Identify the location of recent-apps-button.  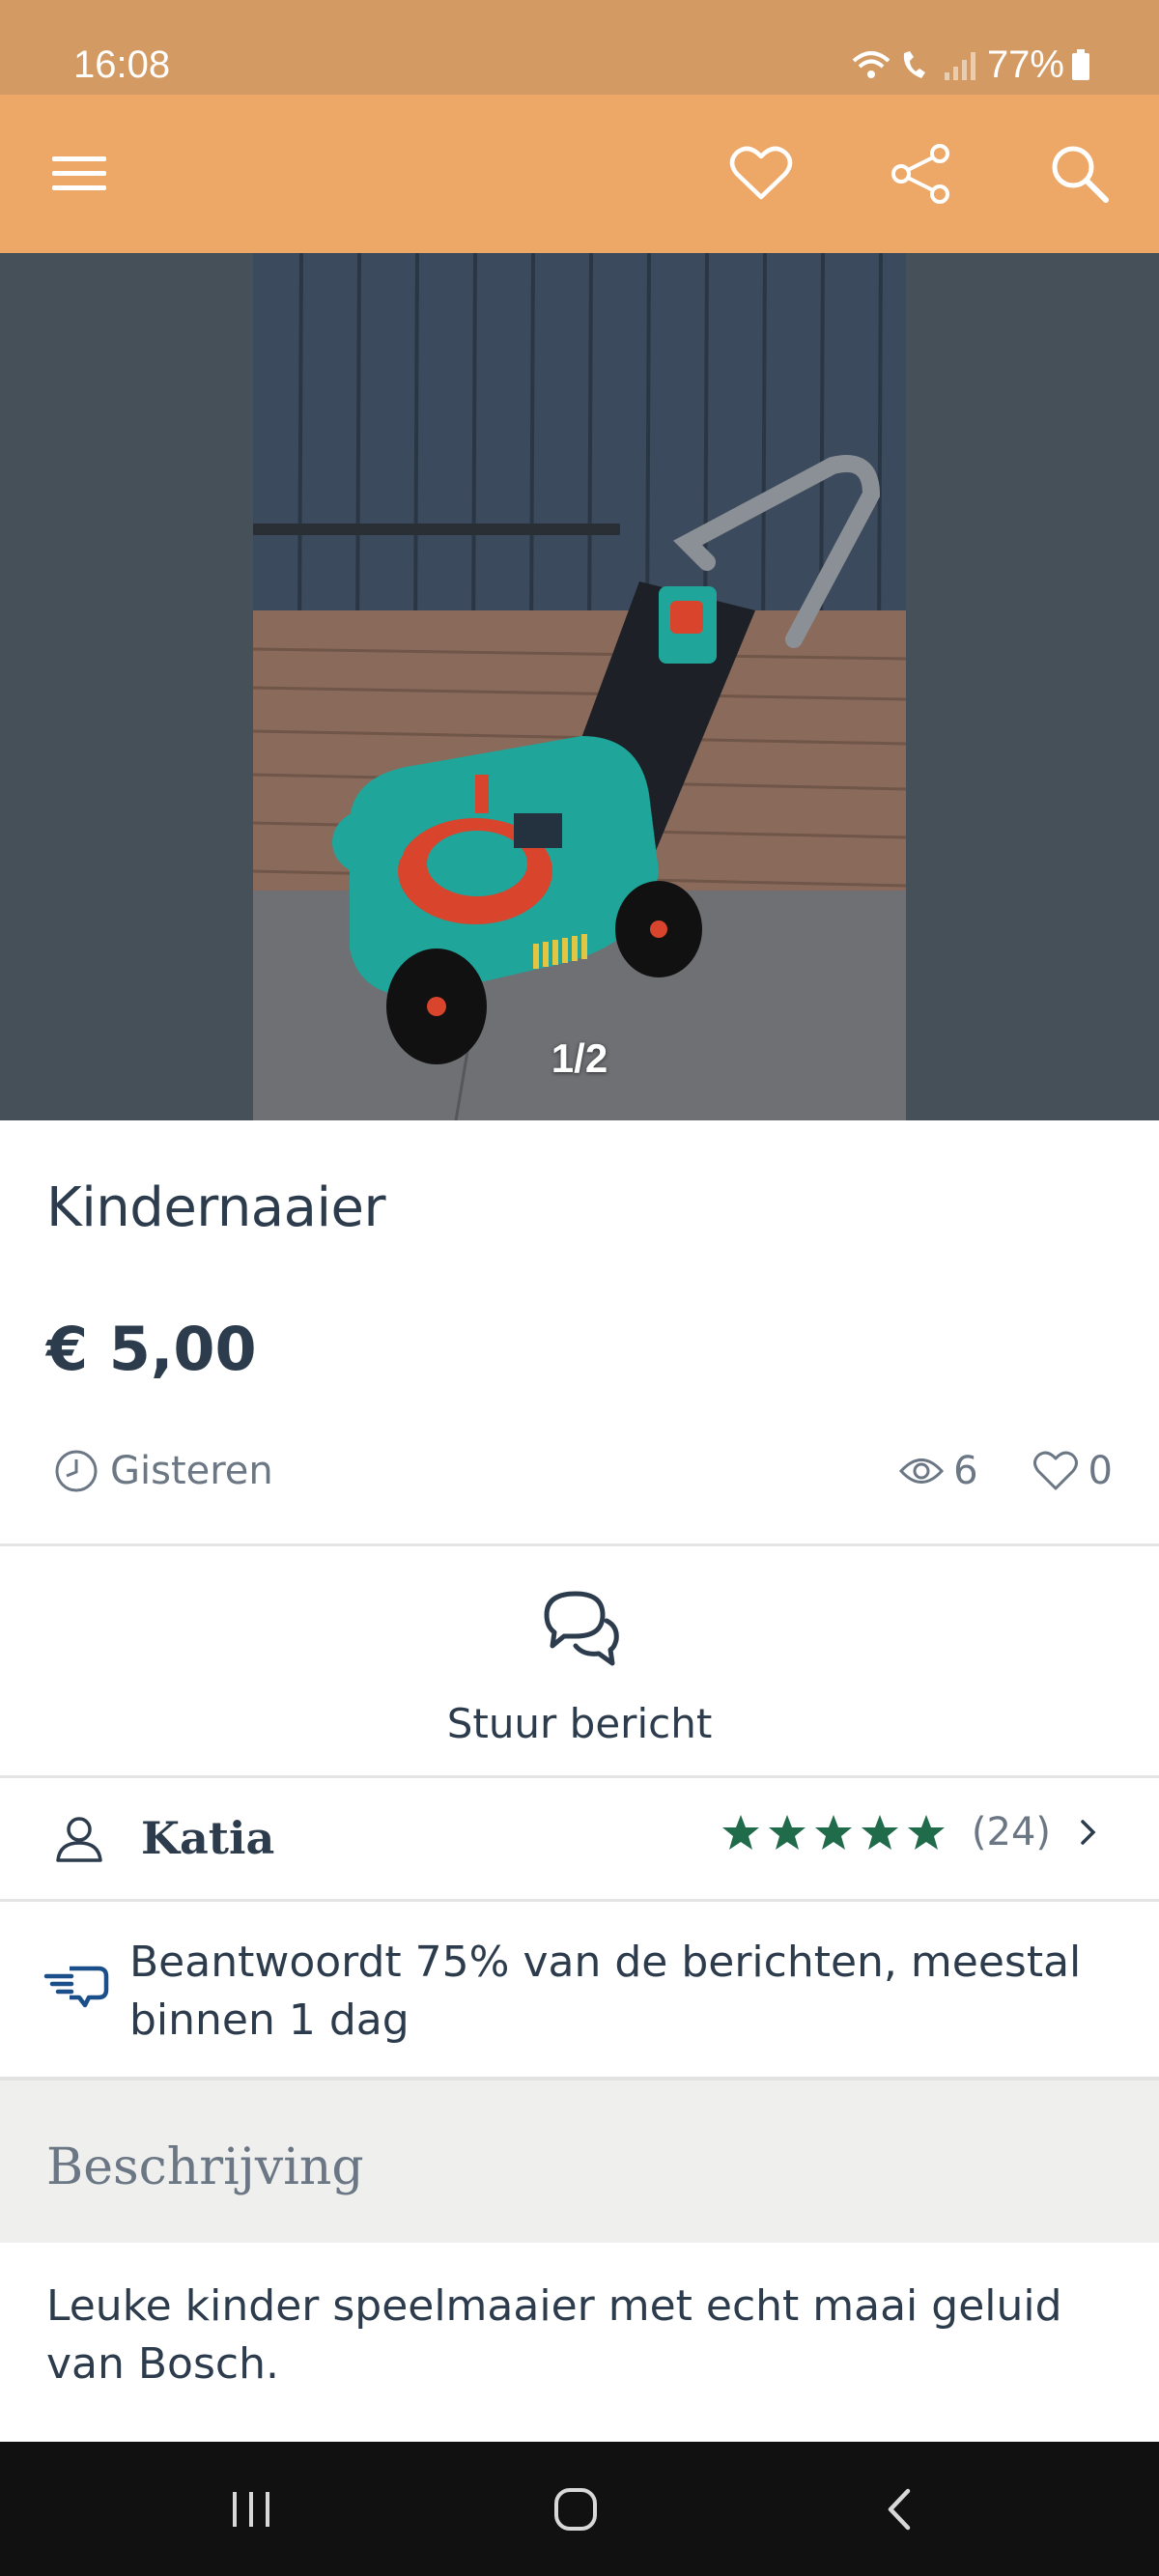
(251, 2509).